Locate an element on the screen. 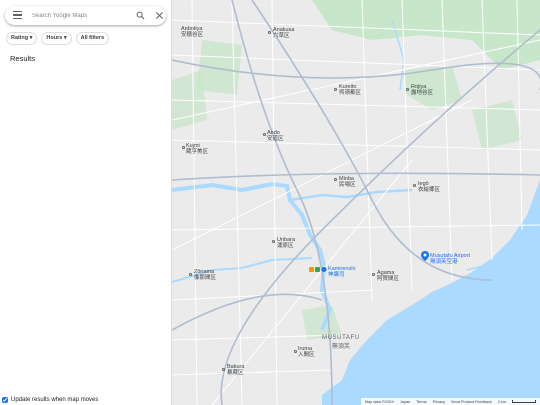 This screenshot has width=540, height=405. place-label-kujmi: Kujmi 蔵亨美区 is located at coordinates (197, 149).